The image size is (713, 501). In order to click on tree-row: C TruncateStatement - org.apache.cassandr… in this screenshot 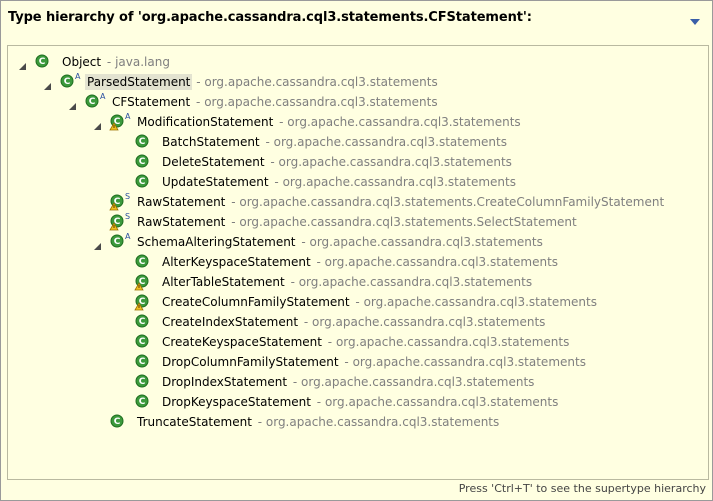, I will do `click(353, 422)`.